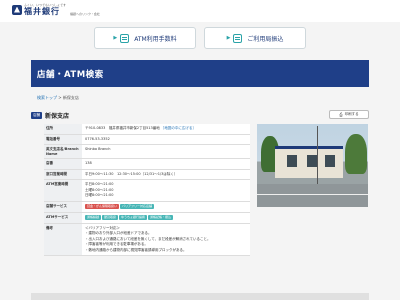  I want to click on transfer-label: ご利用局振込, so click(265, 39).